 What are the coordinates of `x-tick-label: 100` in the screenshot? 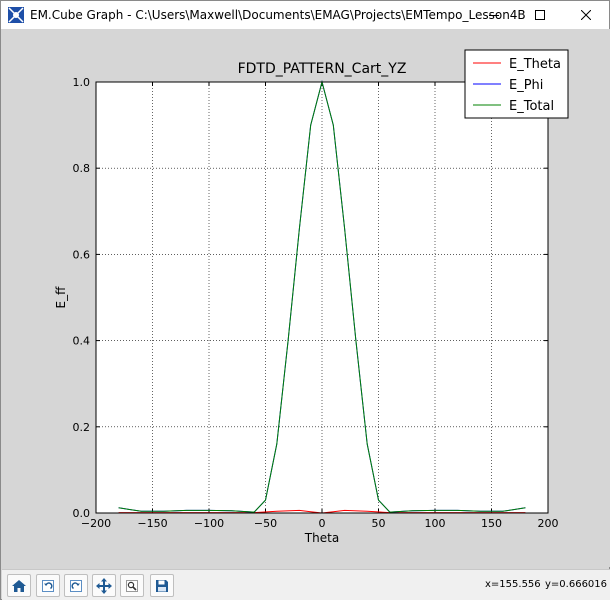 It's located at (435, 523).